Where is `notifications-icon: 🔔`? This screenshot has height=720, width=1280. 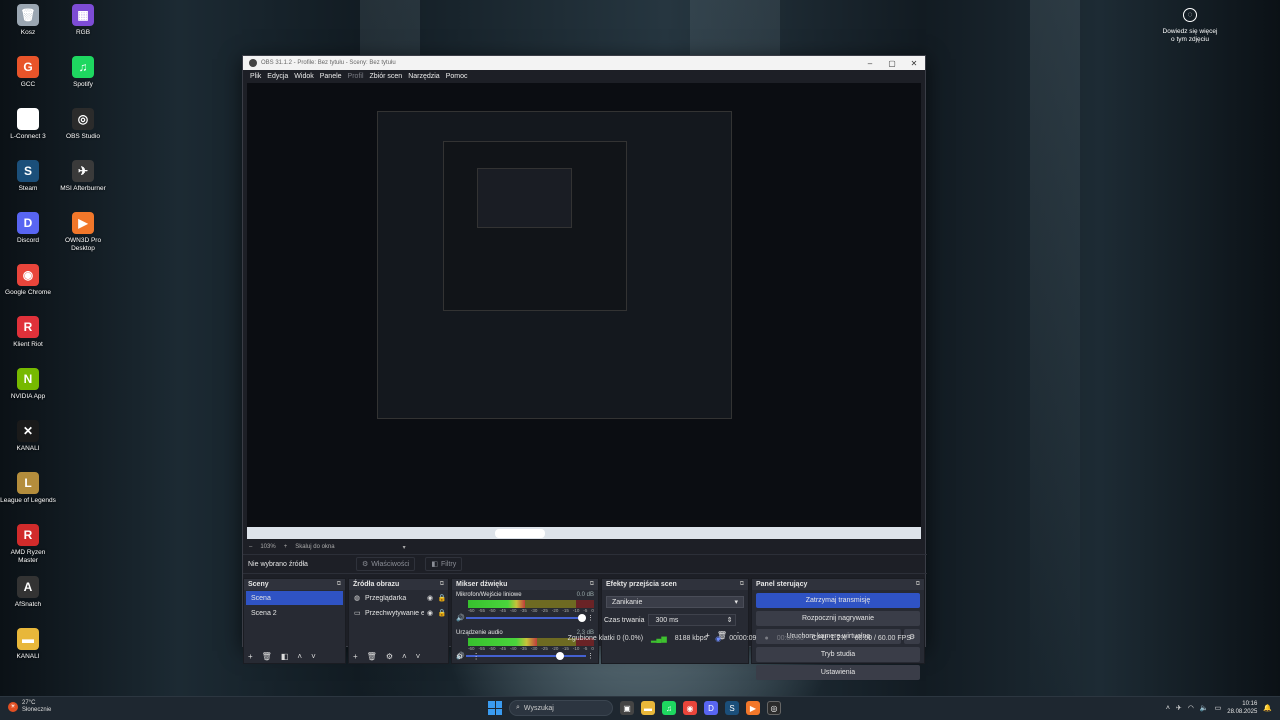
notifications-icon: 🔔 is located at coordinates (1267, 708).